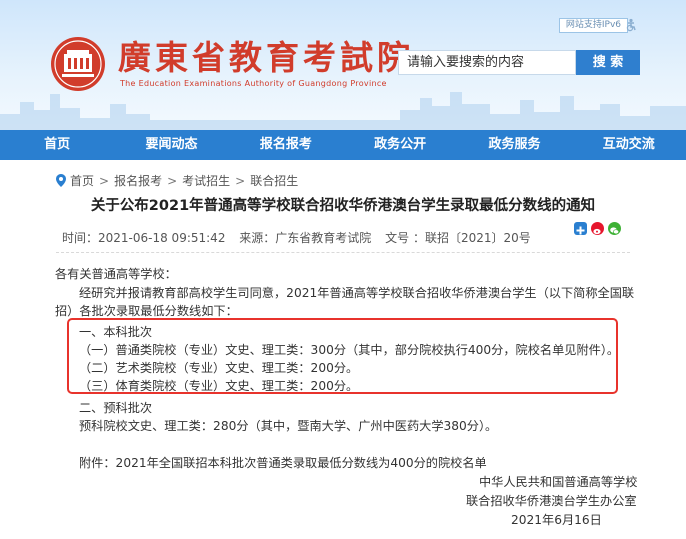 The image size is (686, 539). What do you see at coordinates (608, 62) in the screenshot?
I see `search-button: 搜 索` at bounding box center [608, 62].